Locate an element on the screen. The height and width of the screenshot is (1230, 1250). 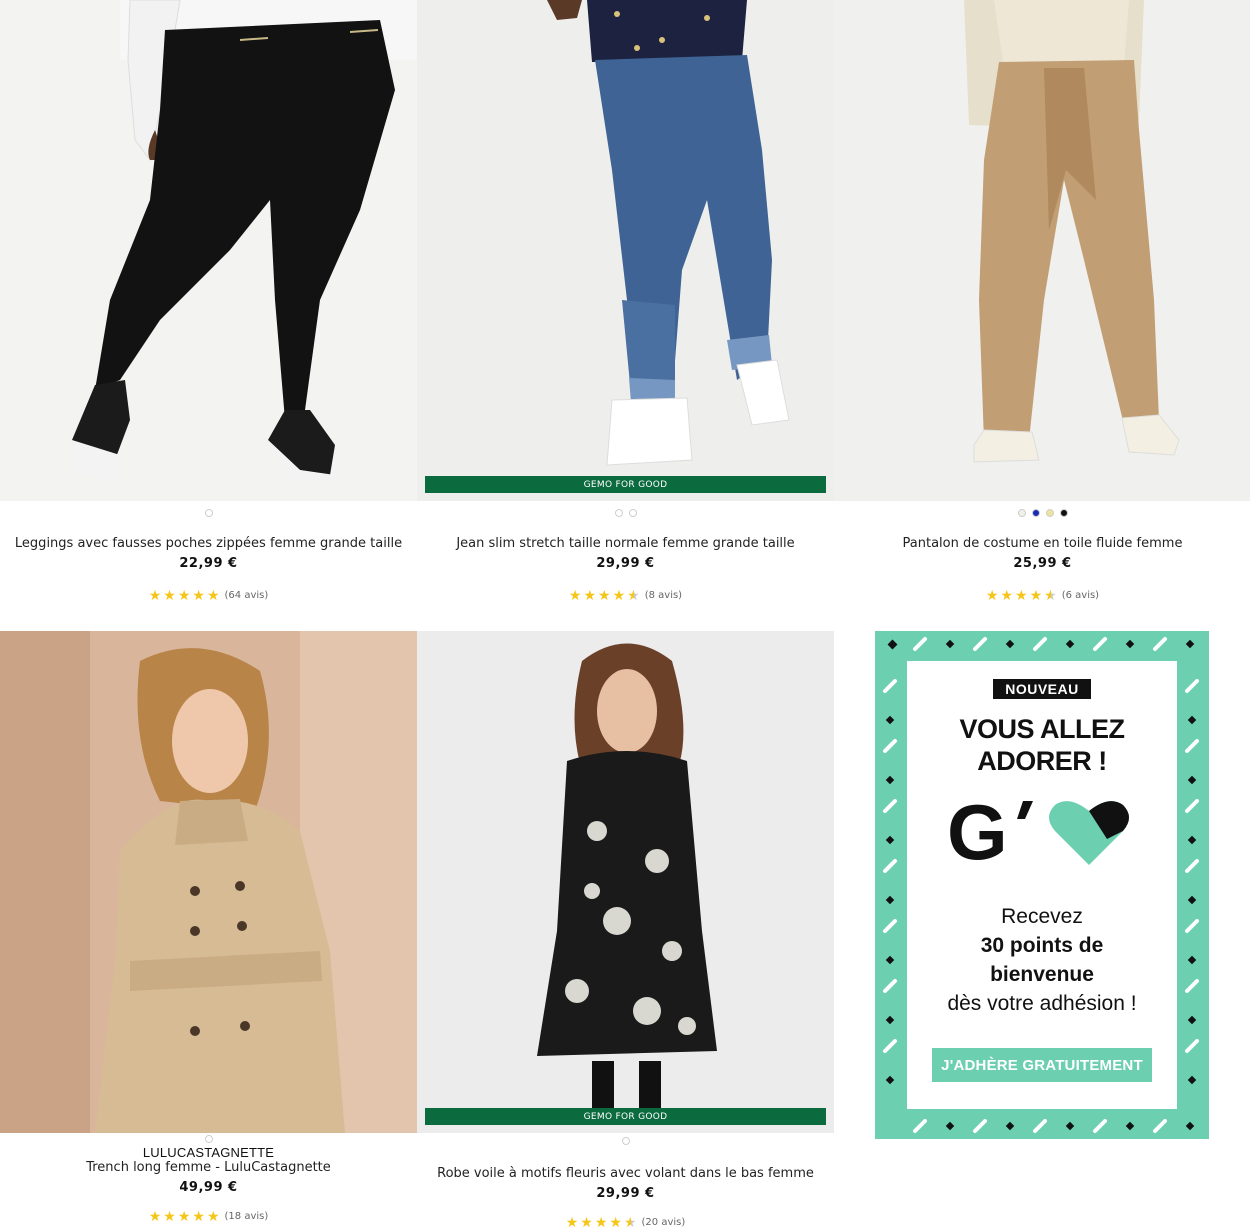
promo-message-line: 30 points de is located at coordinates (1042, 945).